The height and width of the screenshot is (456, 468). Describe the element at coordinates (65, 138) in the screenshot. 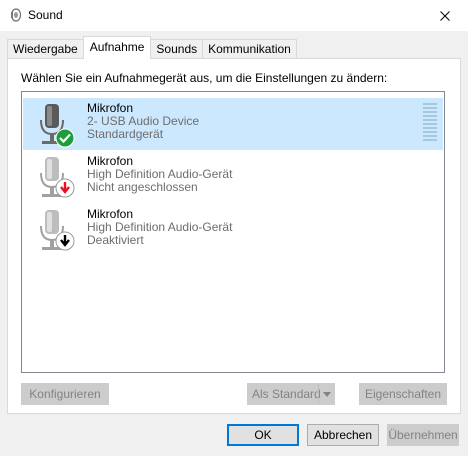

I see `green-check-icon` at that location.